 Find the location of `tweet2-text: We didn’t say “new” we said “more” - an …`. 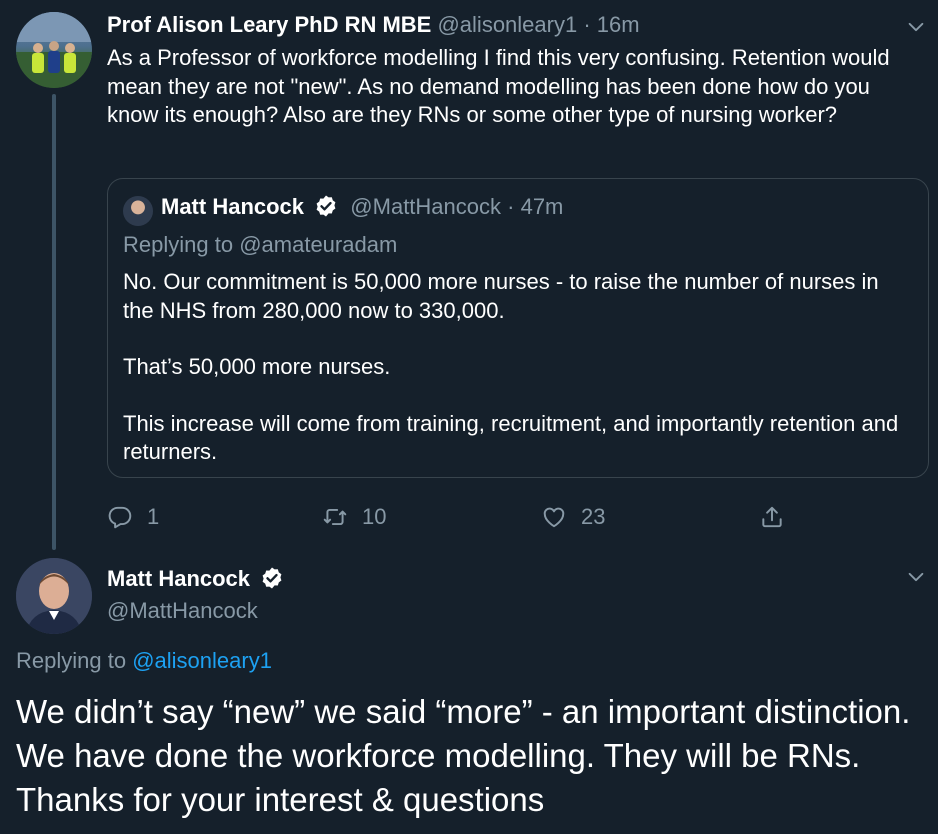

tweet2-text: We didn’t say “new” we said “more” - an … is located at coordinates (463, 755).